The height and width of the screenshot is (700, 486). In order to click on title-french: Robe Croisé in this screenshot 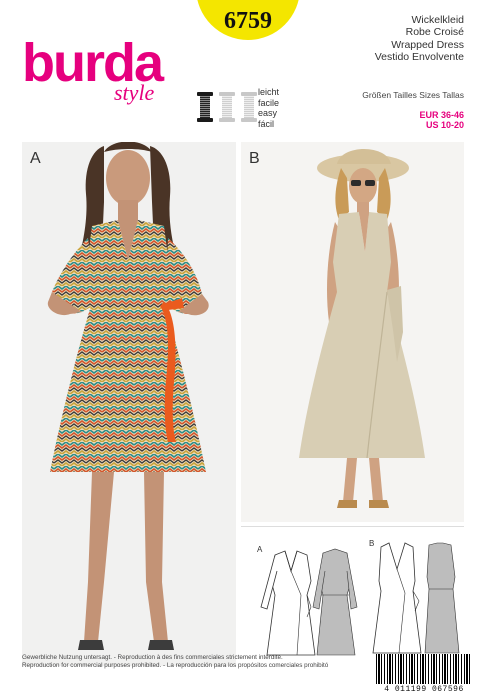, I will do `click(434, 32)`.